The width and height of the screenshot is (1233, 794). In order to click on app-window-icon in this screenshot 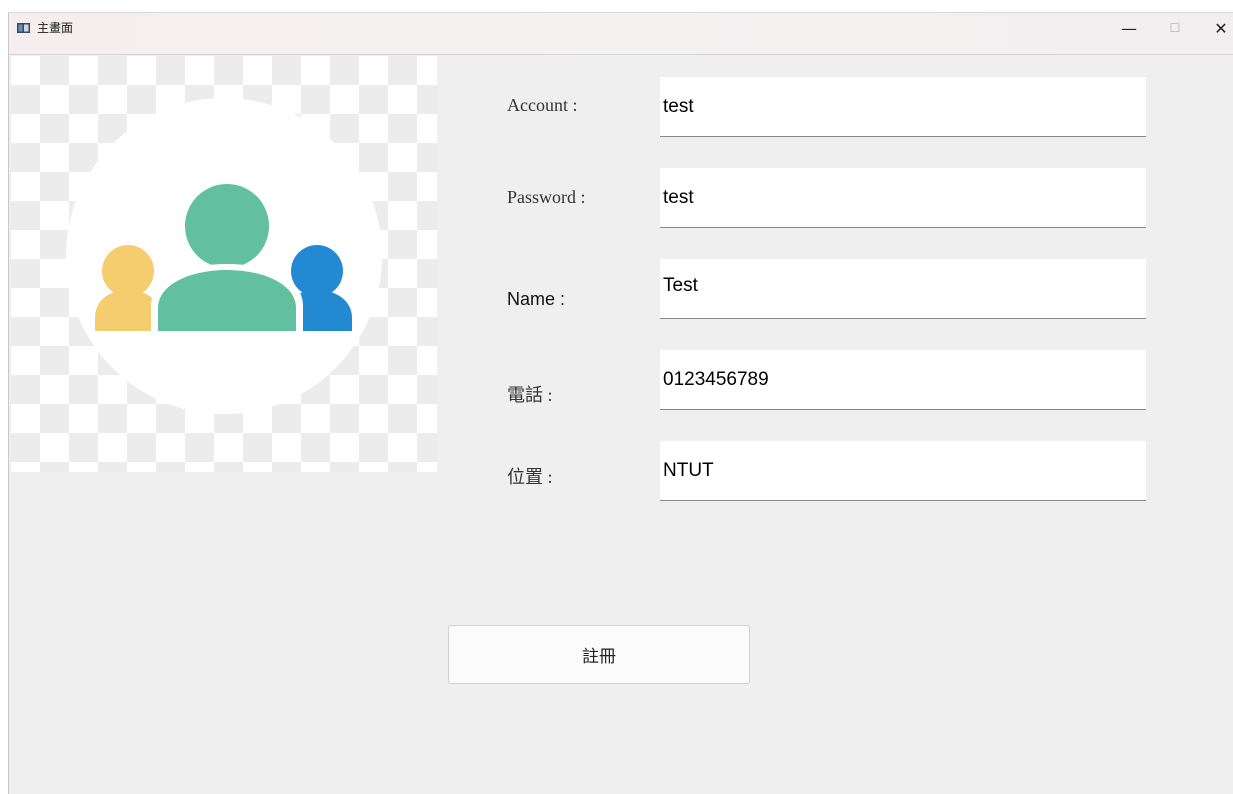, I will do `click(23, 28)`.